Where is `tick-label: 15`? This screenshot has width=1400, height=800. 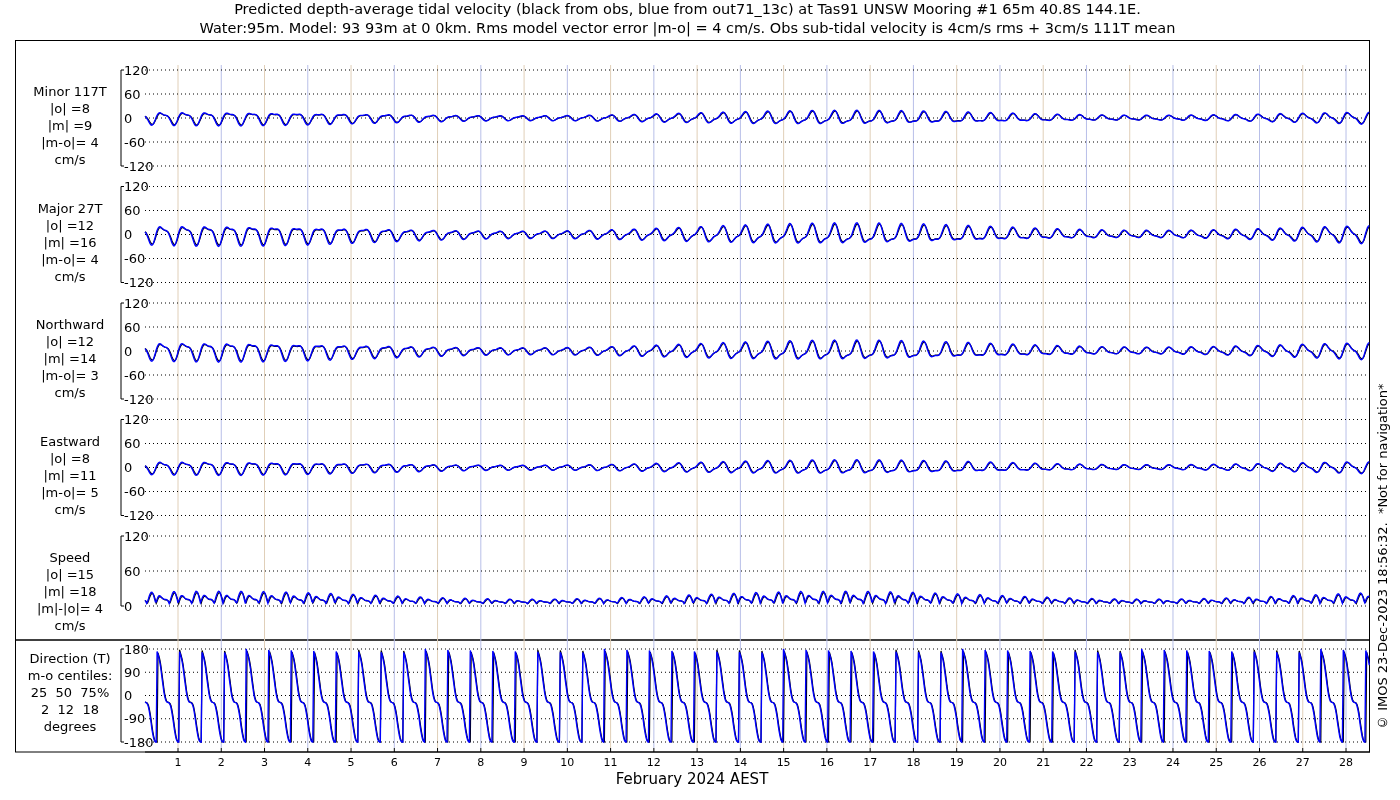
tick-label: 15 is located at coordinates (783, 762).